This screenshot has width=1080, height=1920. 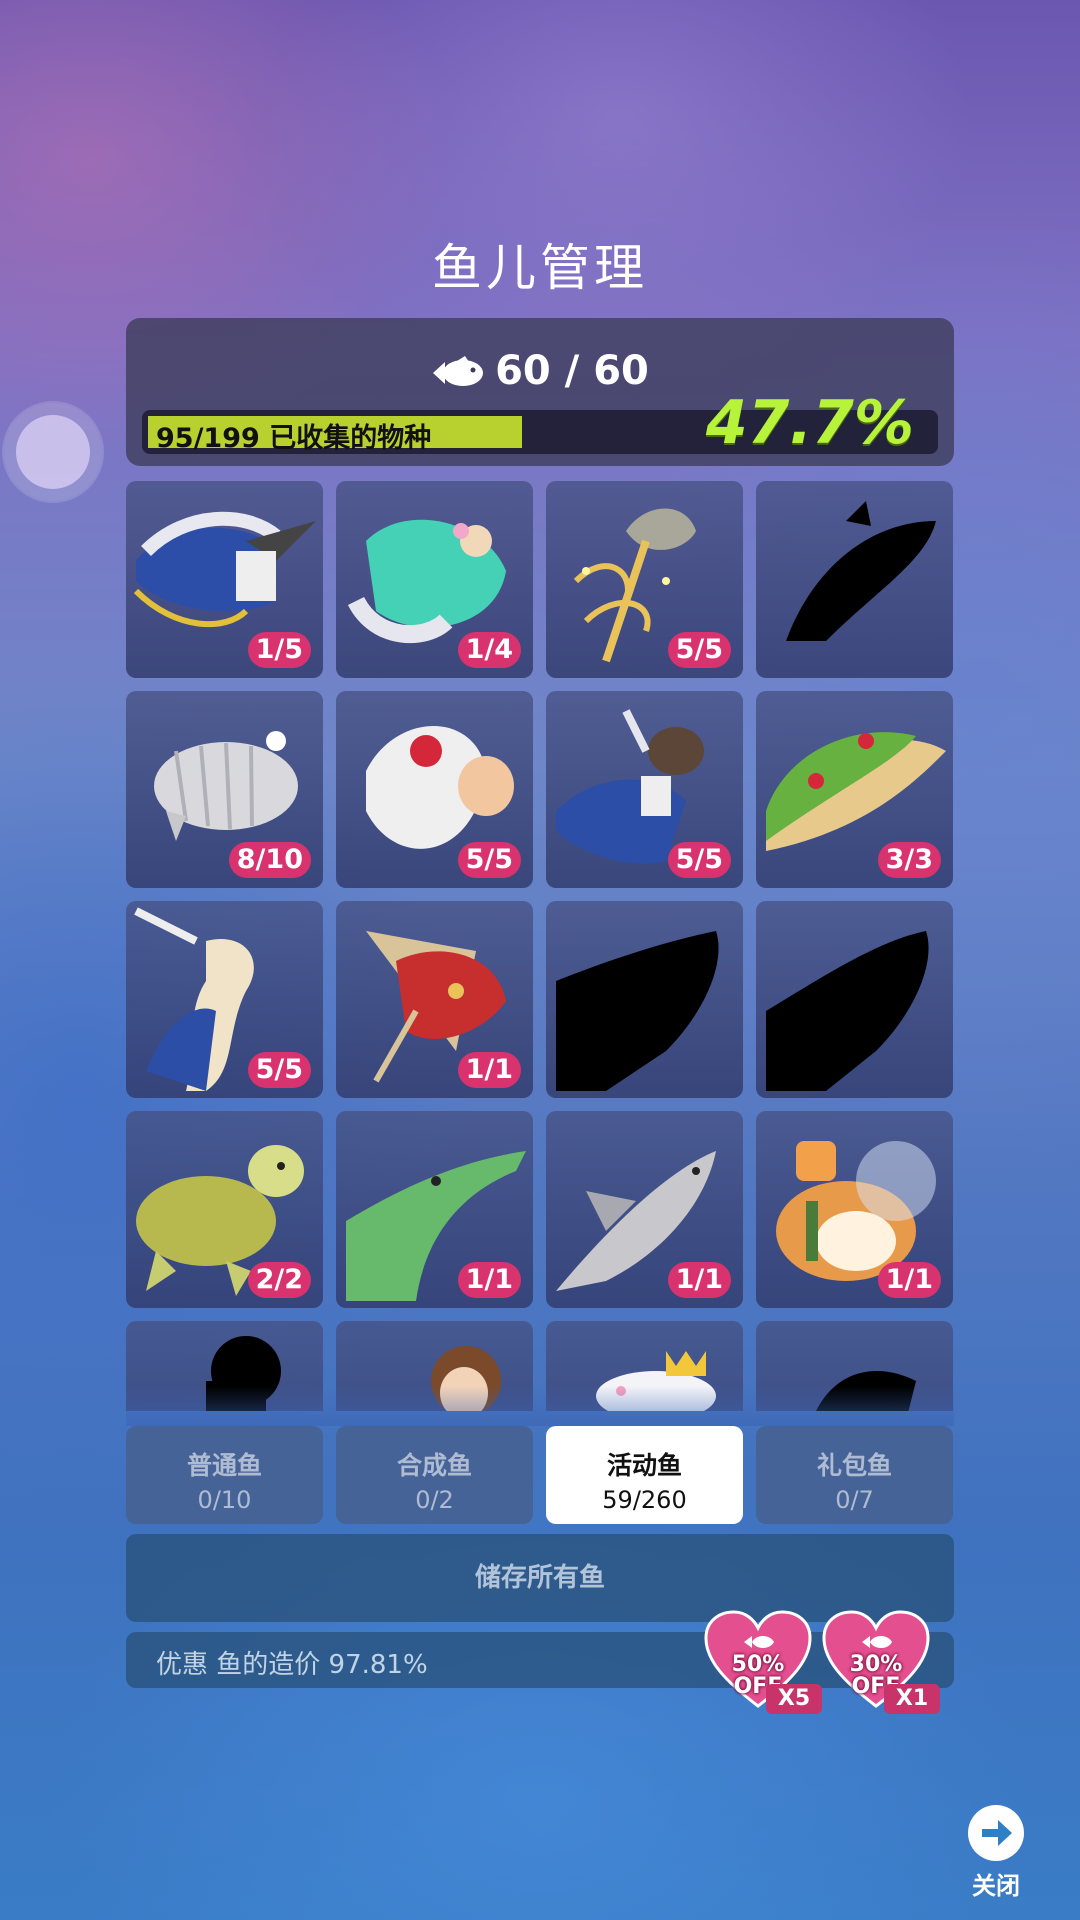 I want to click on side-float-button, so click(x=53, y=452).